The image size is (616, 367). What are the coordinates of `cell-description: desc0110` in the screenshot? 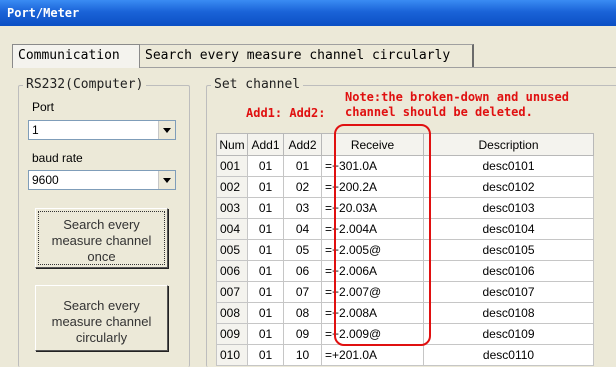 It's located at (508, 355).